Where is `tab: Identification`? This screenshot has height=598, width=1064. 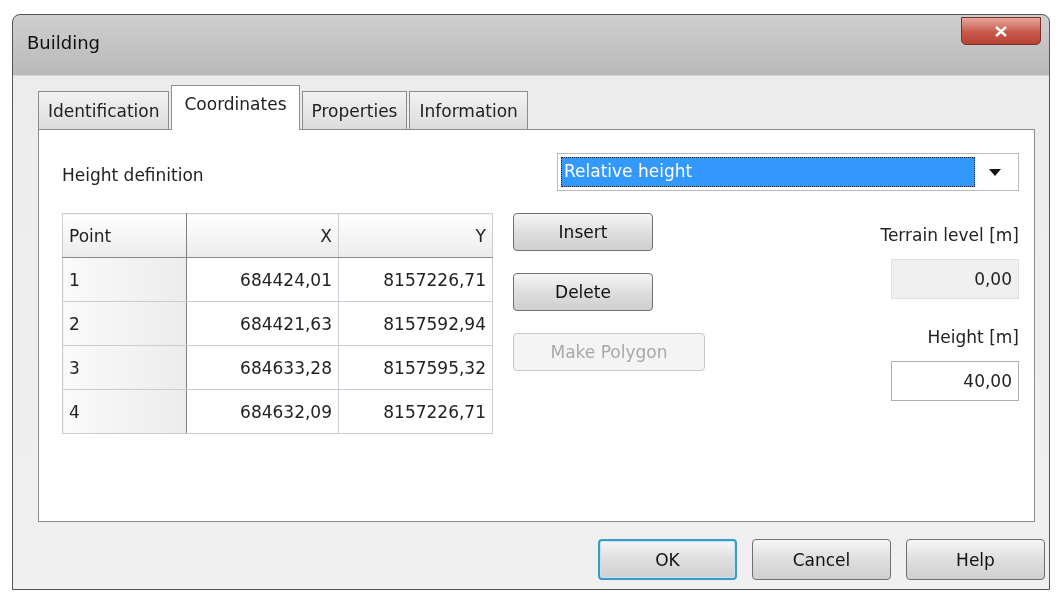
tab: Identification is located at coordinates (104, 110).